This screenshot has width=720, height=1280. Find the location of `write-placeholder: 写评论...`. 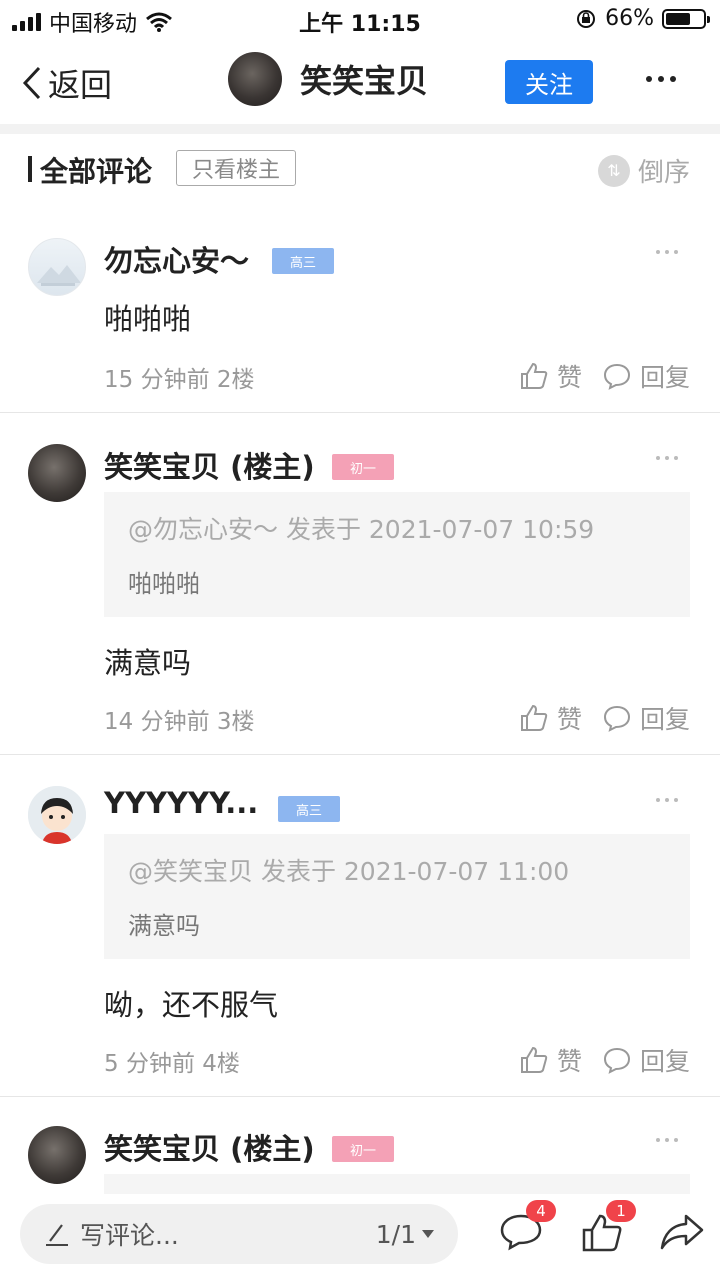

write-placeholder: 写评论... is located at coordinates (129, 1235).